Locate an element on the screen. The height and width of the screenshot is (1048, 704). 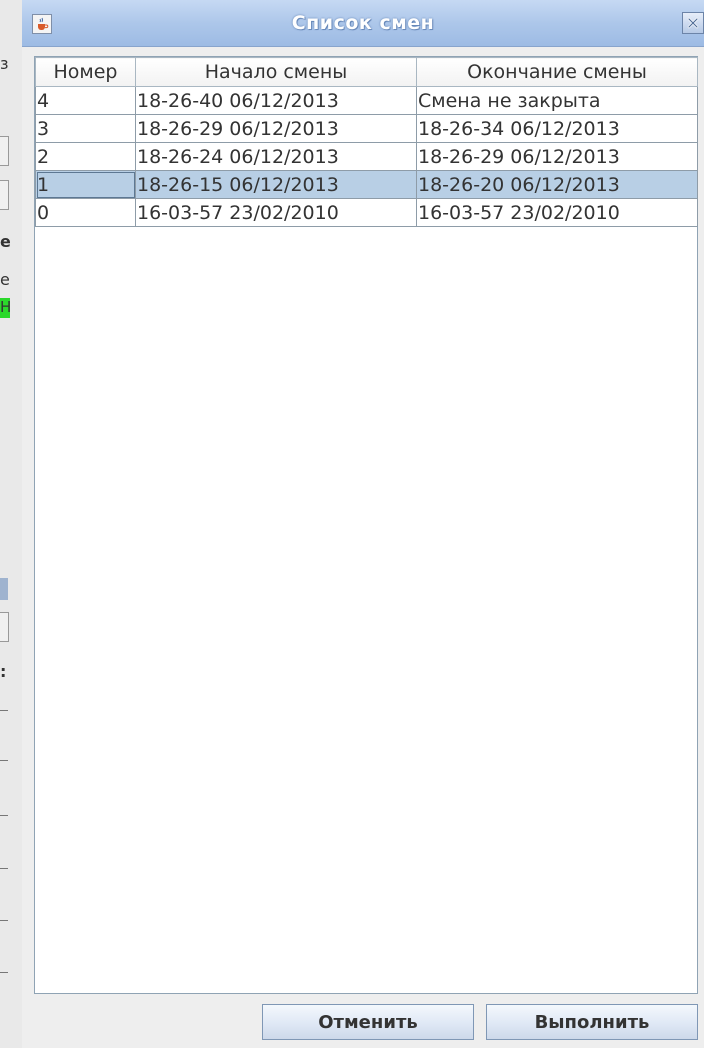
cell-number: 0 is located at coordinates (85, 212).